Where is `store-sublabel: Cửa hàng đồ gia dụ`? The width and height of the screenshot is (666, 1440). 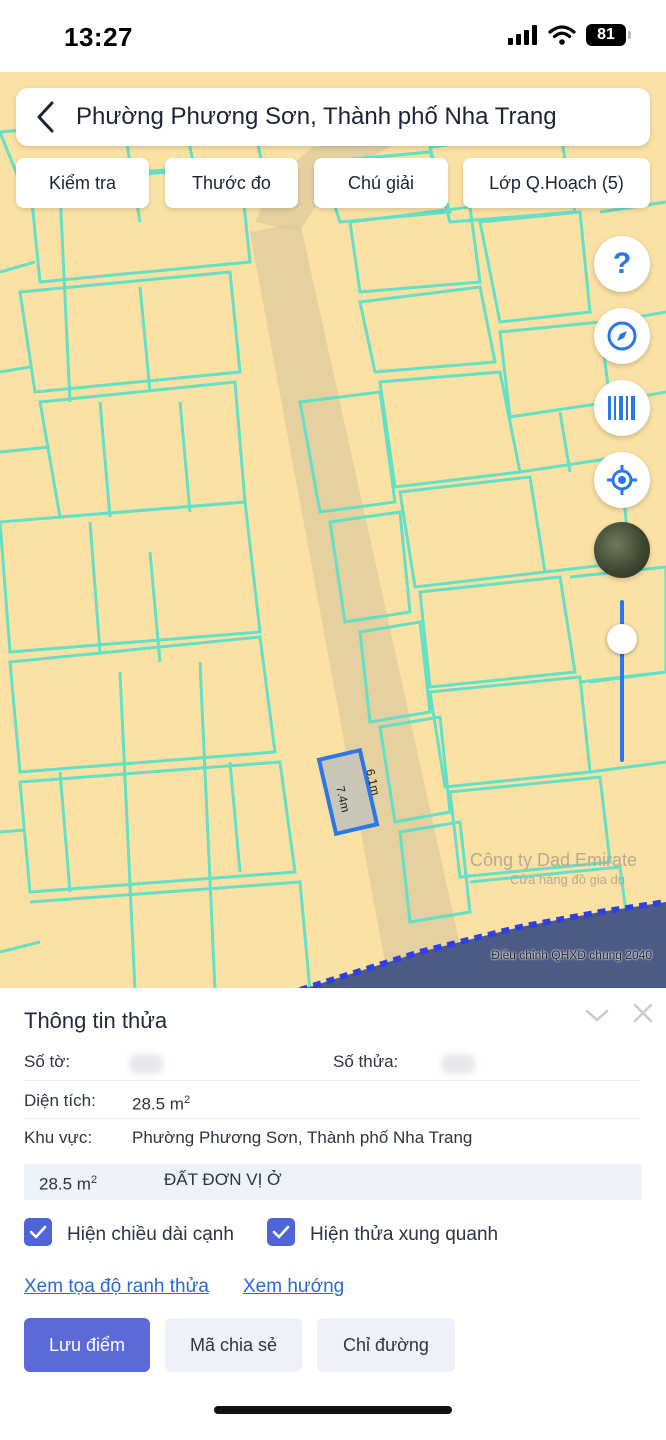 store-sublabel: Cửa hàng đồ gia dụ is located at coordinates (567, 879).